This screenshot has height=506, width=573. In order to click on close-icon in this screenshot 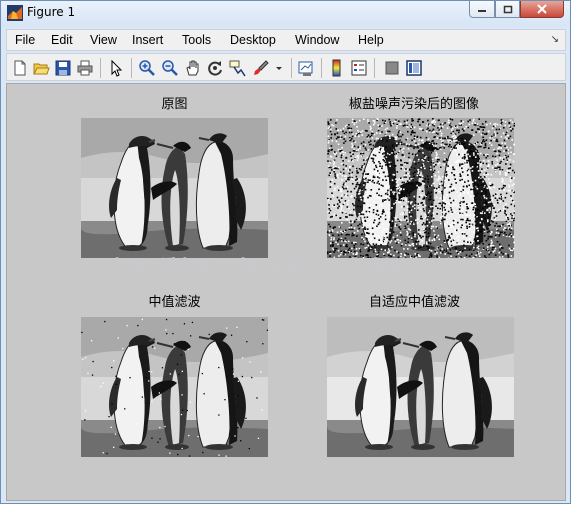, I will do `click(542, 9)`.